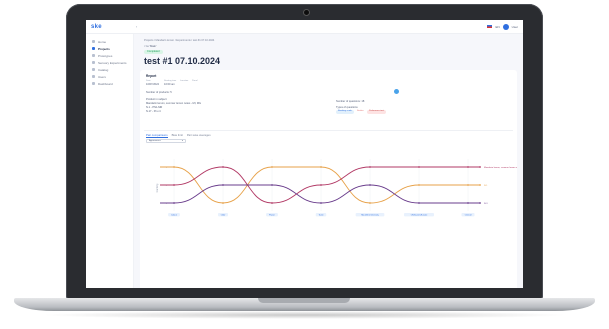 The height and width of the screenshot is (329, 609). Describe the element at coordinates (109, 69) in the screenshot. I see `sidebar-item-catalog: Catalog` at that location.